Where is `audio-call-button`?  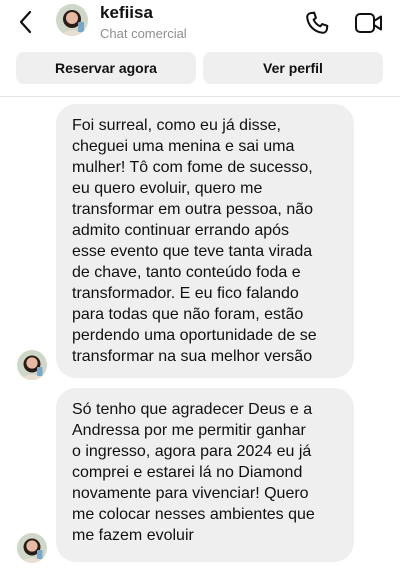 audio-call-button is located at coordinates (317, 23).